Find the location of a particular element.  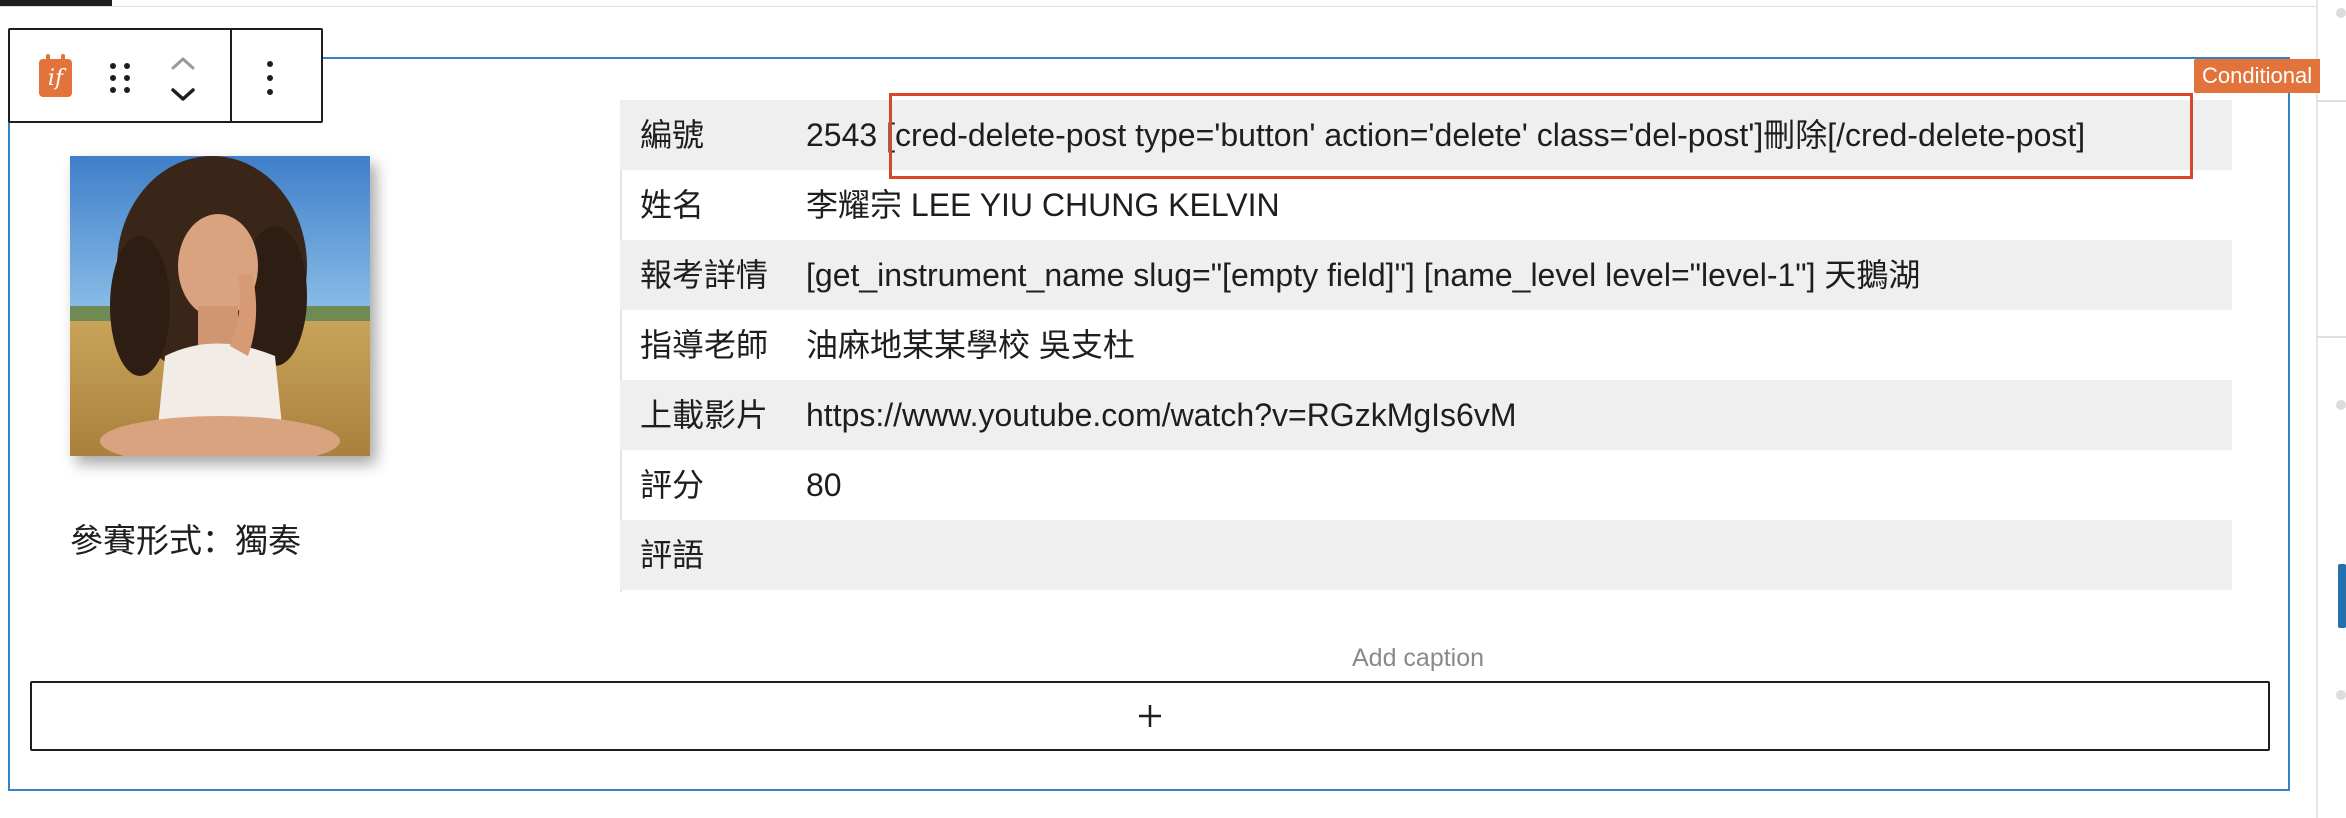

row-label-video: 上載影片 is located at coordinates (713, 415).